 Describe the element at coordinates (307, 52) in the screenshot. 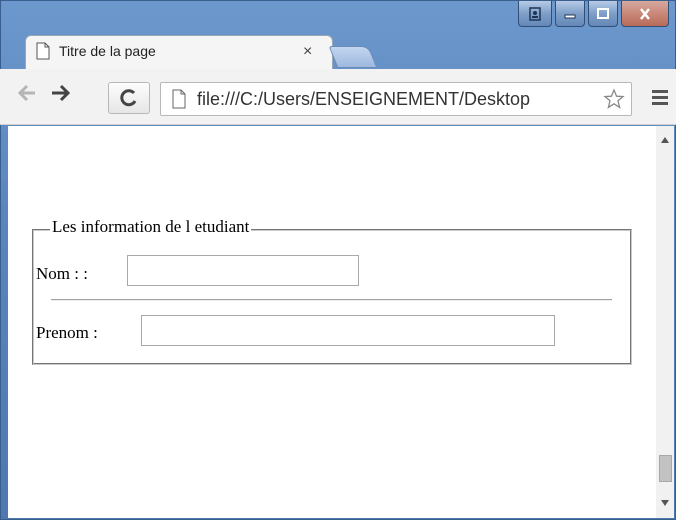

I see `tab-close-button: ×` at that location.